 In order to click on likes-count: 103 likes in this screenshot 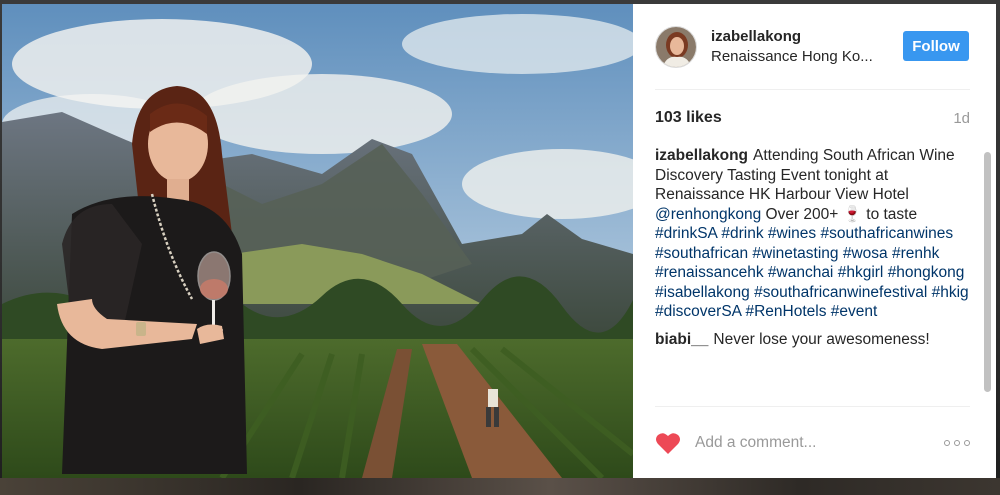, I will do `click(688, 118)`.